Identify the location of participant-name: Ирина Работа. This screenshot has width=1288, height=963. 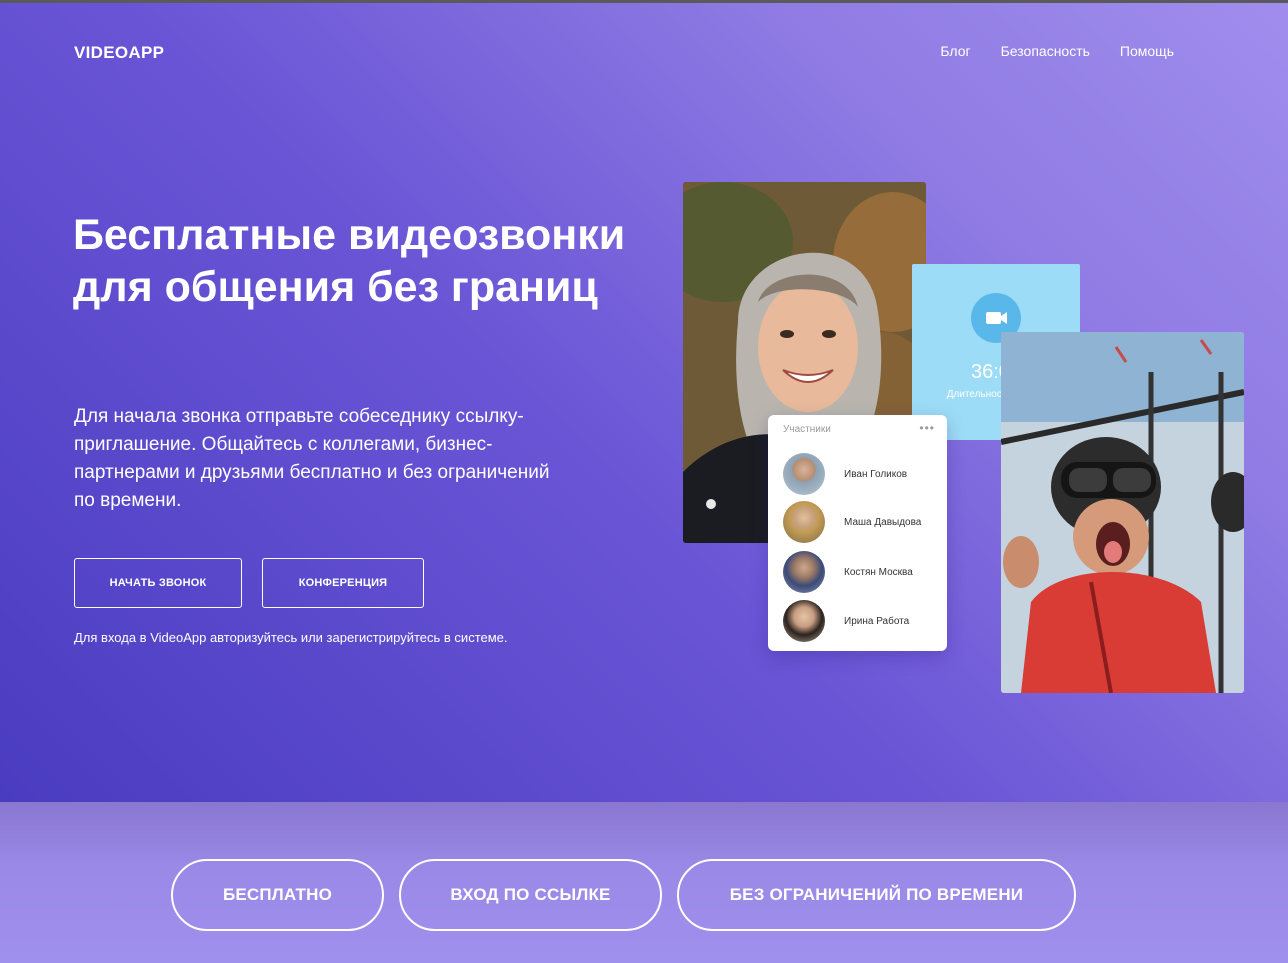
(877, 621).